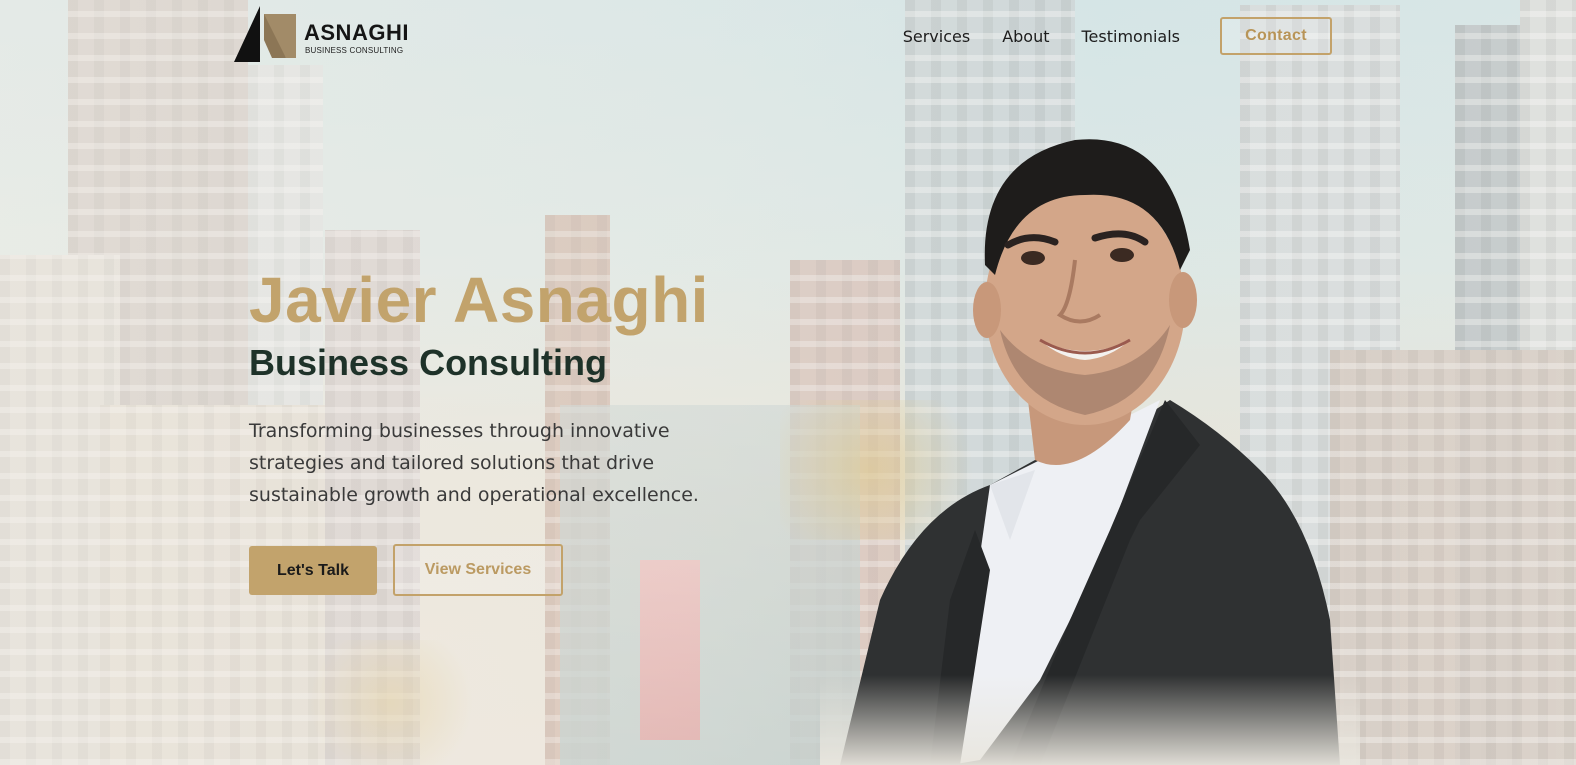 The width and height of the screenshot is (1576, 765). What do you see at coordinates (265, 34) in the screenshot?
I see `asnaghi-logo-icon` at bounding box center [265, 34].